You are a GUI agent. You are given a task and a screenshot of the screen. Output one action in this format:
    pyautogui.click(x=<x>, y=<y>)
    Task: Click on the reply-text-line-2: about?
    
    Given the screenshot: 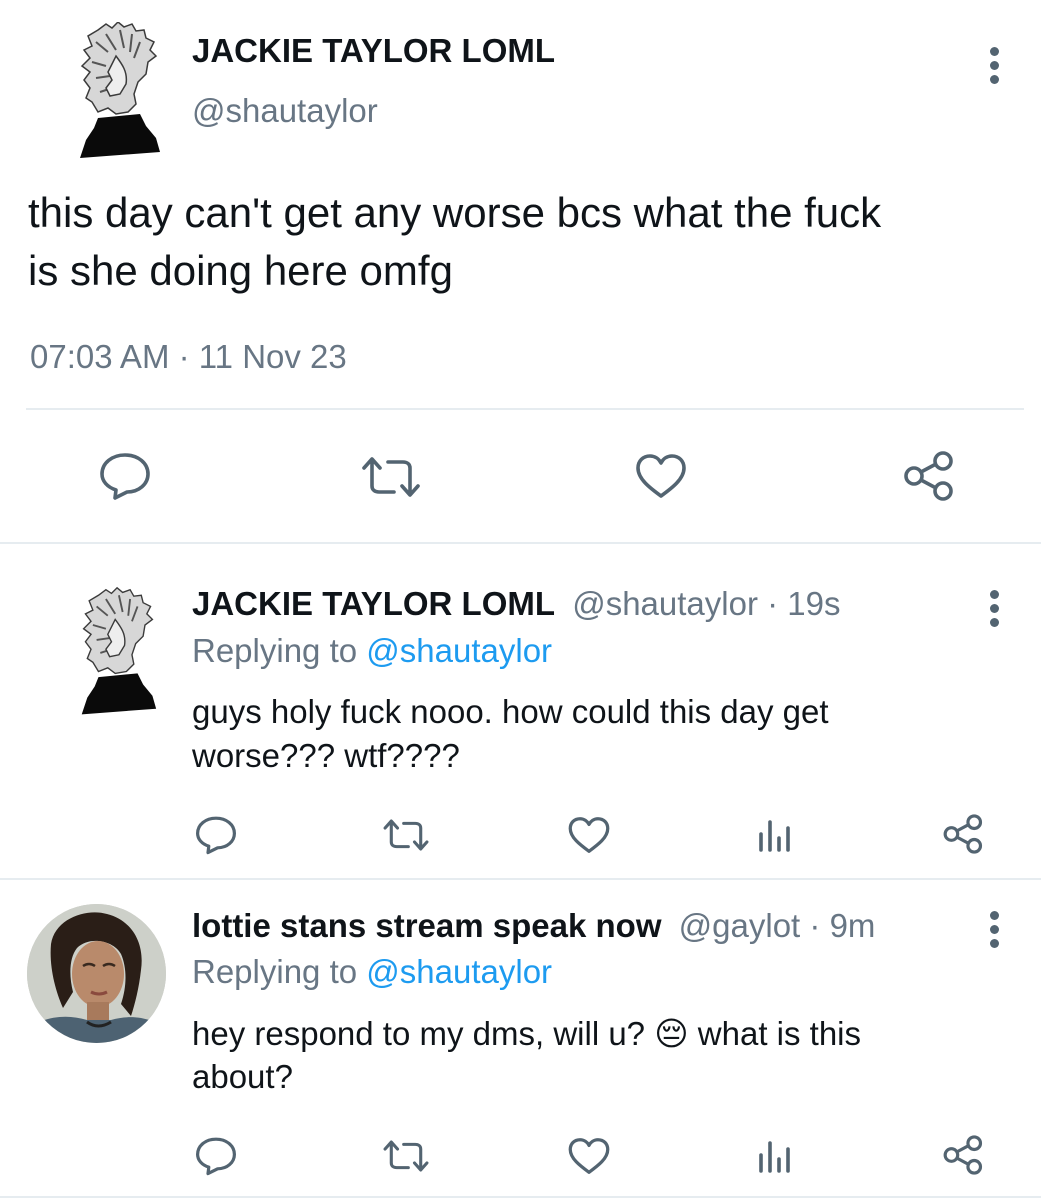 What is the action you would take?
    pyautogui.click(x=242, y=1076)
    